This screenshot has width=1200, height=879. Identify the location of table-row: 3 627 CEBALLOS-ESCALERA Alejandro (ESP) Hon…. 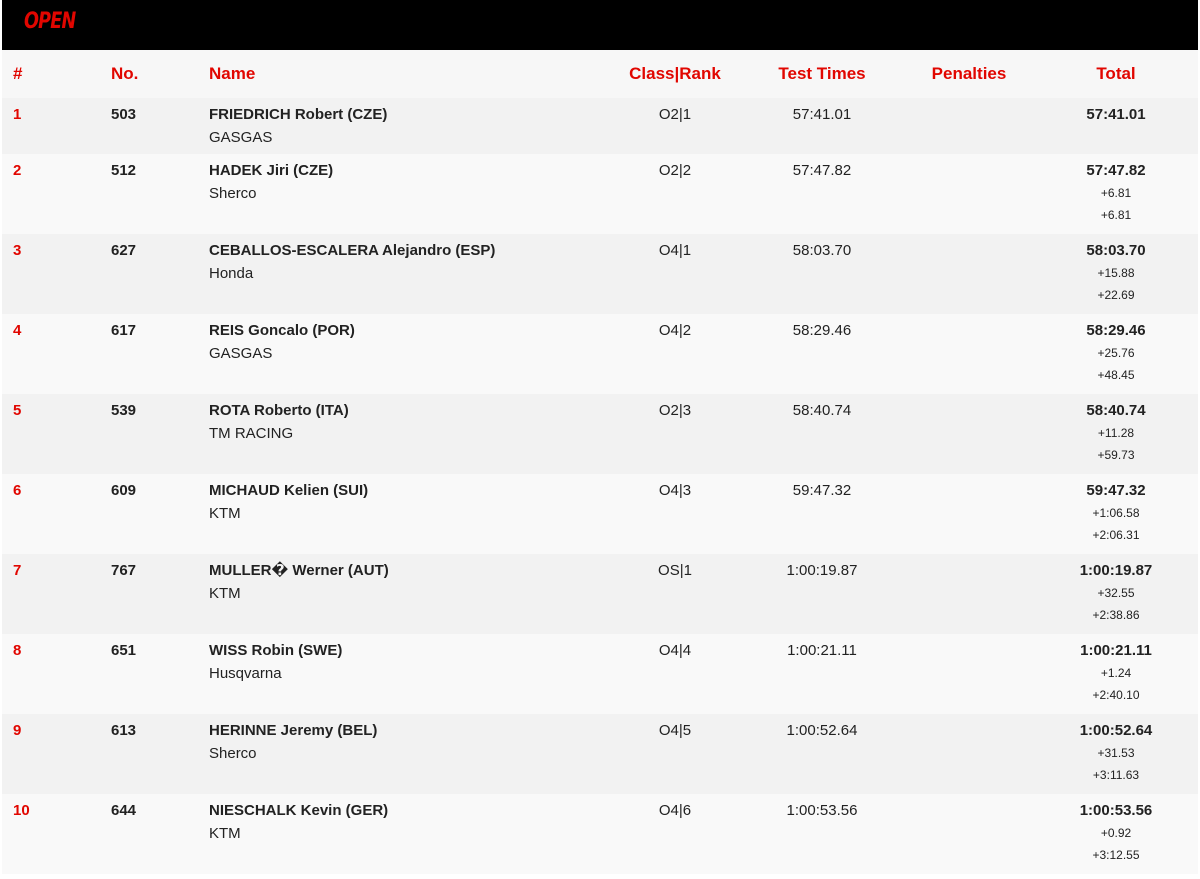
(600, 274).